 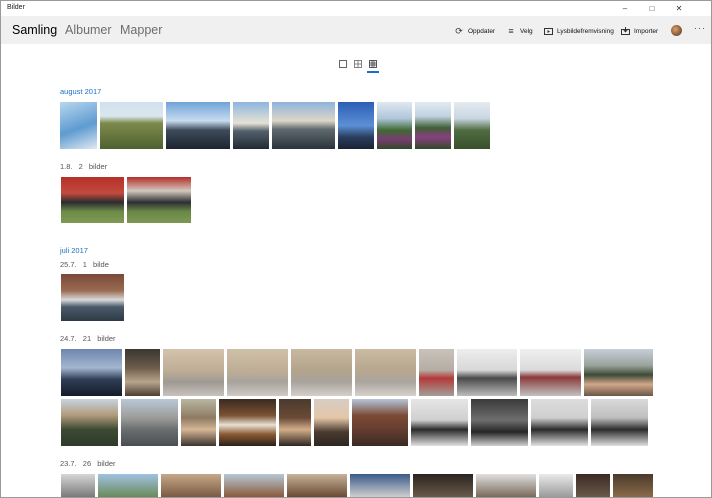 I want to click on group-date: 1.8., so click(x=66, y=166).